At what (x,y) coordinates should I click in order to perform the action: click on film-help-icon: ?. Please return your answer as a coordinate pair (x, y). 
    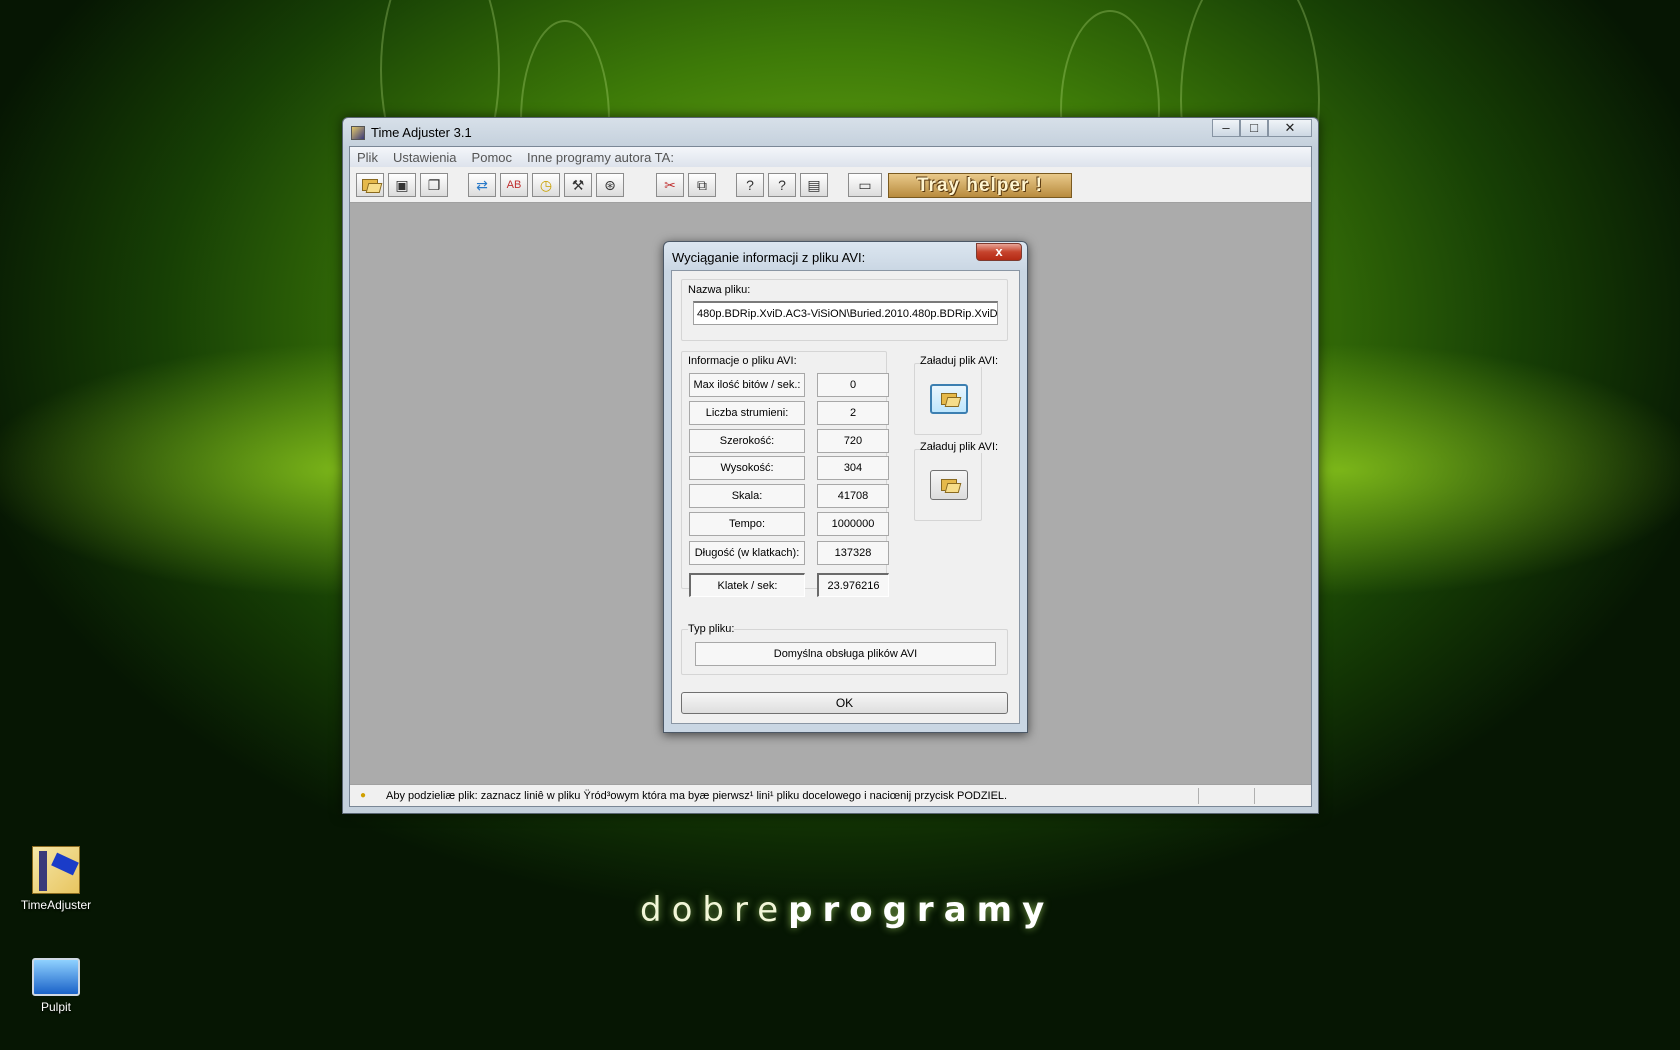
    Looking at the image, I should click on (782, 185).